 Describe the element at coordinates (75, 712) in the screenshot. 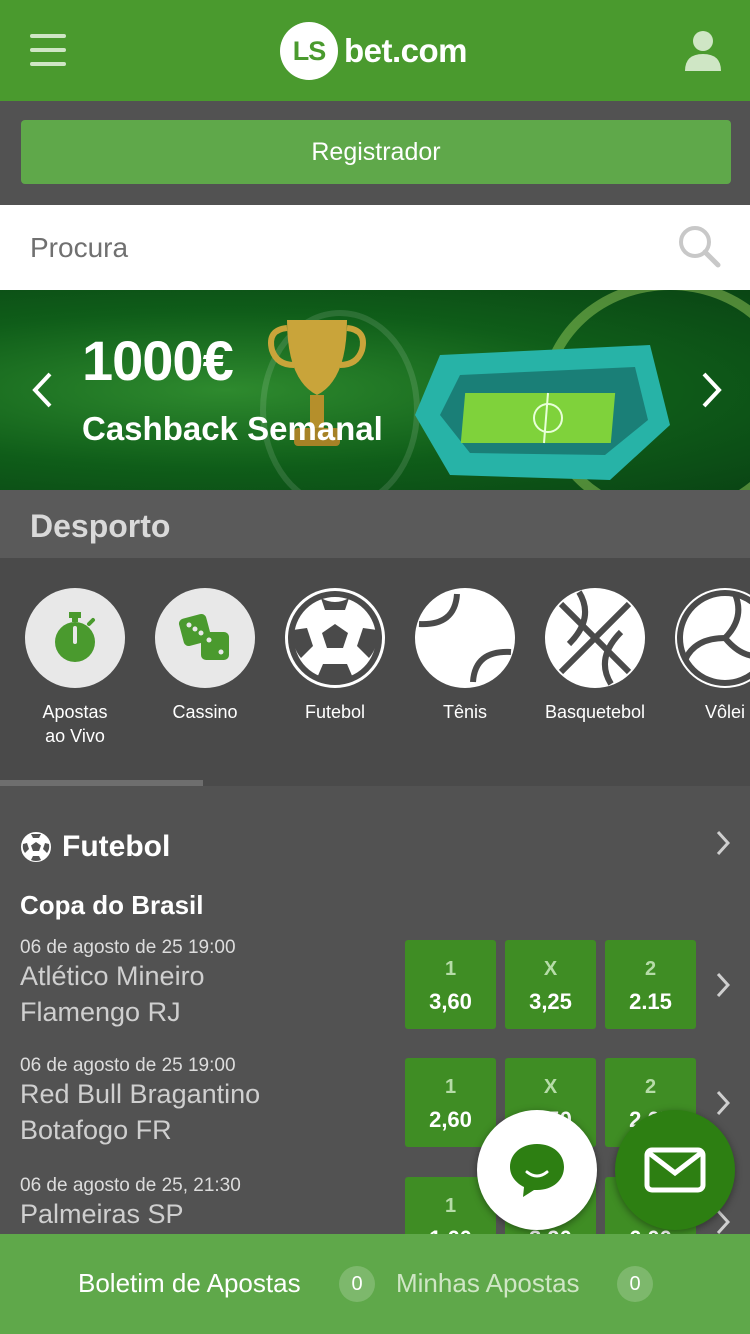

I see `category-label: Apostas` at that location.